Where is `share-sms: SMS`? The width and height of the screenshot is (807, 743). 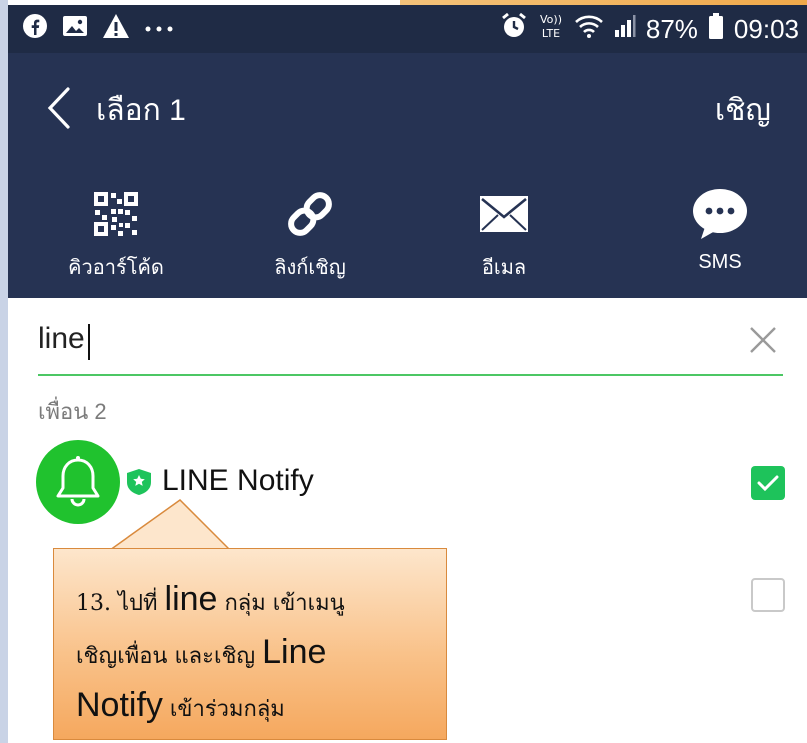
share-sms: SMS is located at coordinates (720, 228).